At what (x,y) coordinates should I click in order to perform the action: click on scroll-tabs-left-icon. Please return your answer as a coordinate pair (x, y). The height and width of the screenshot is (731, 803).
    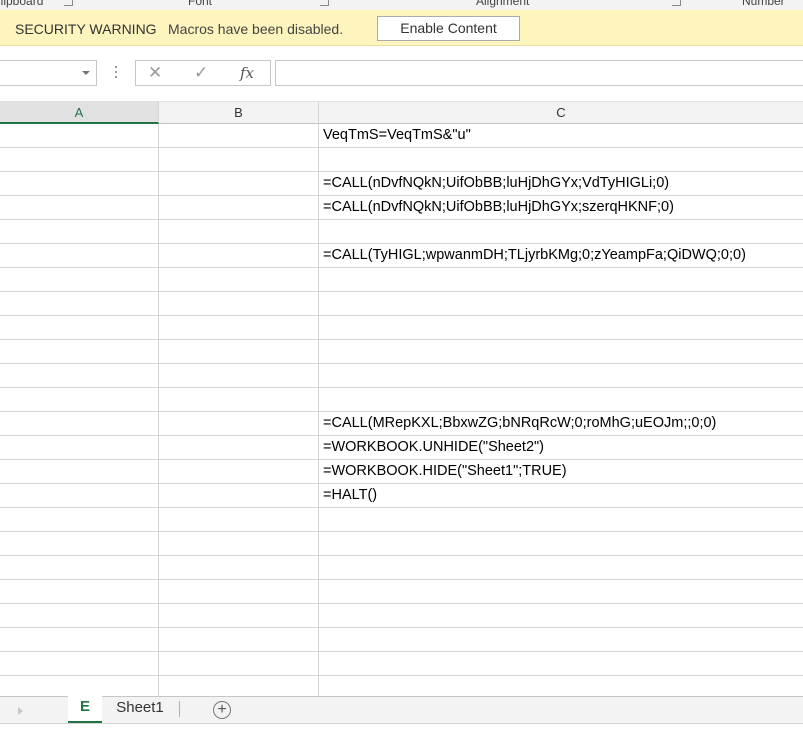
    Looking at the image, I should click on (20, 711).